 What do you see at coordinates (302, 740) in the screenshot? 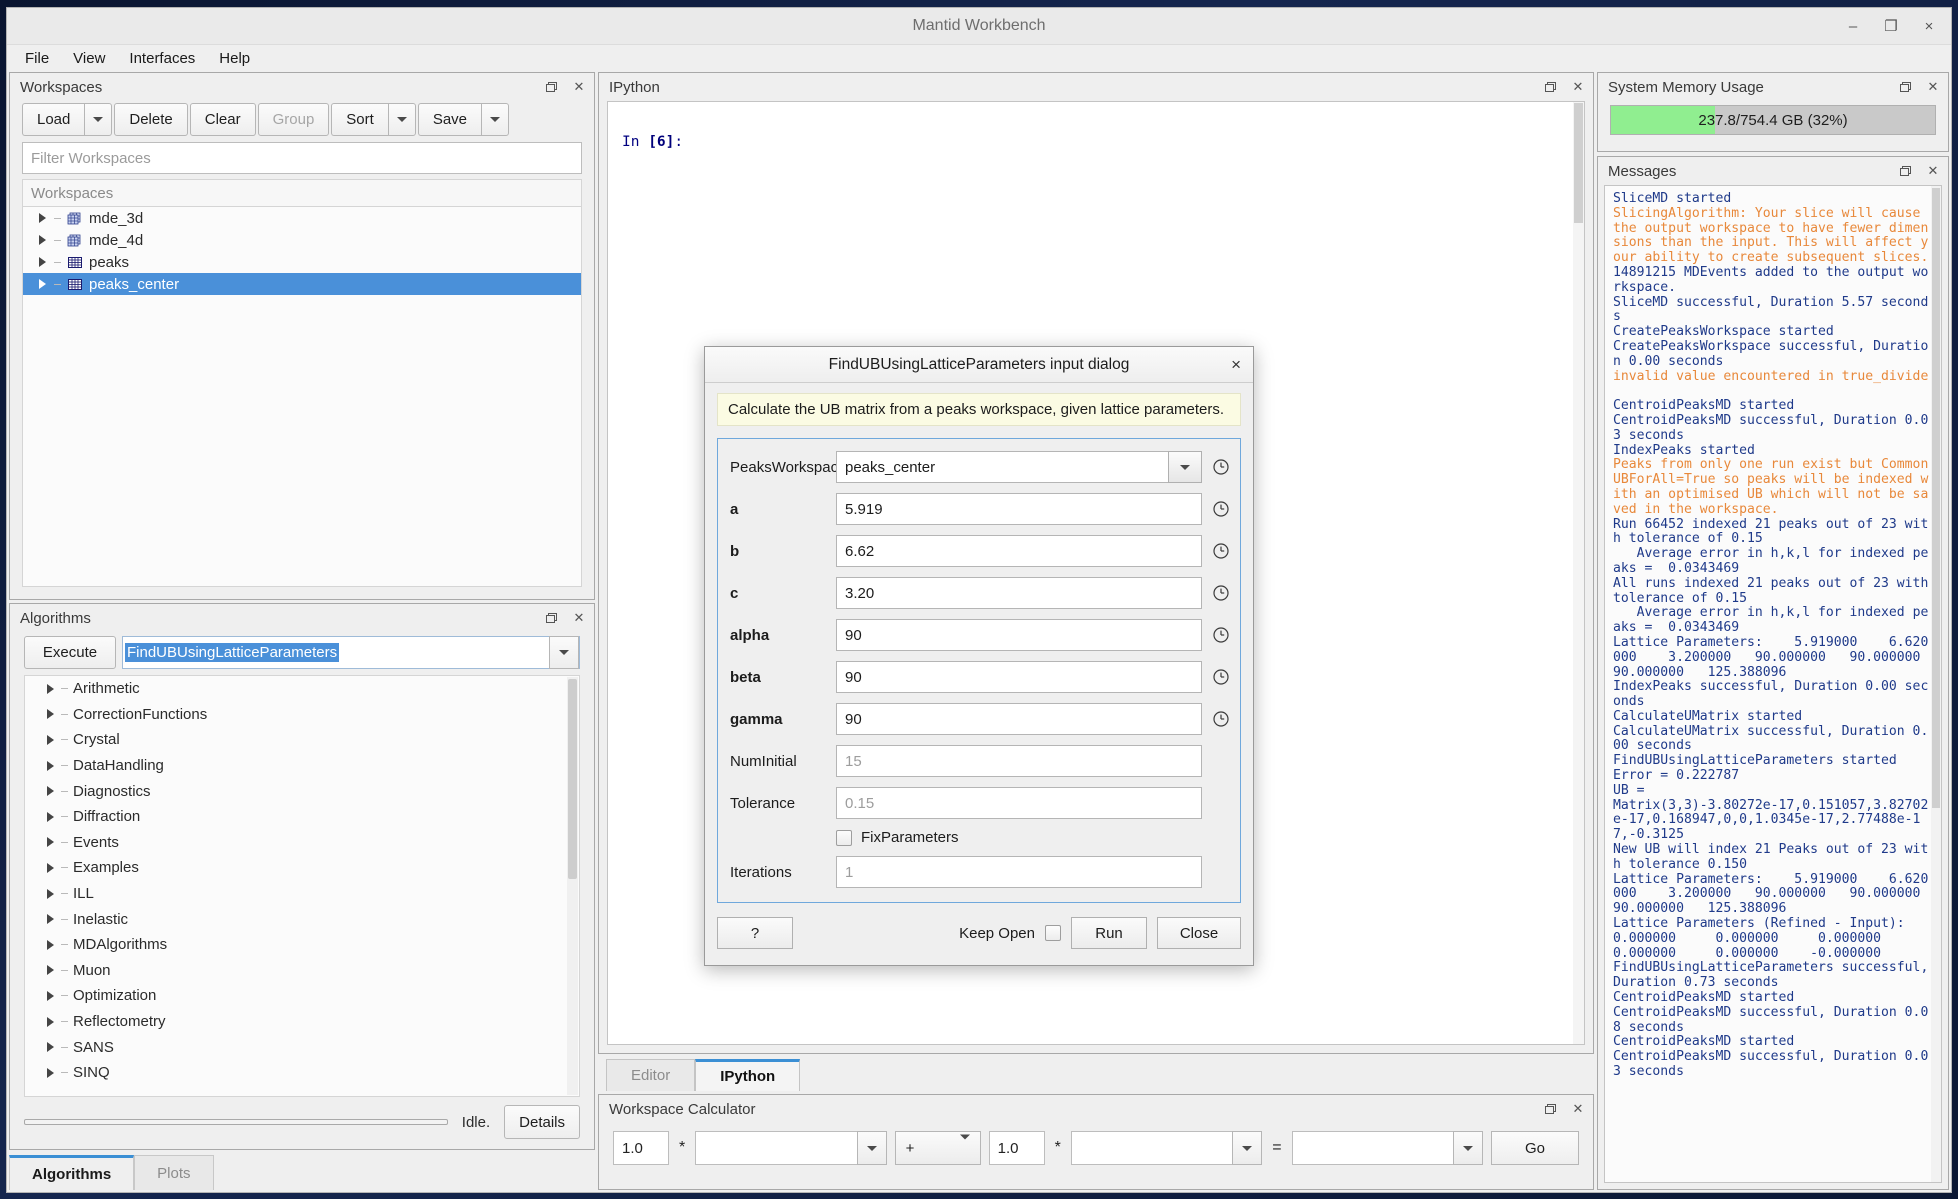
I see `algorithm-category-crystal: Crystal` at bounding box center [302, 740].